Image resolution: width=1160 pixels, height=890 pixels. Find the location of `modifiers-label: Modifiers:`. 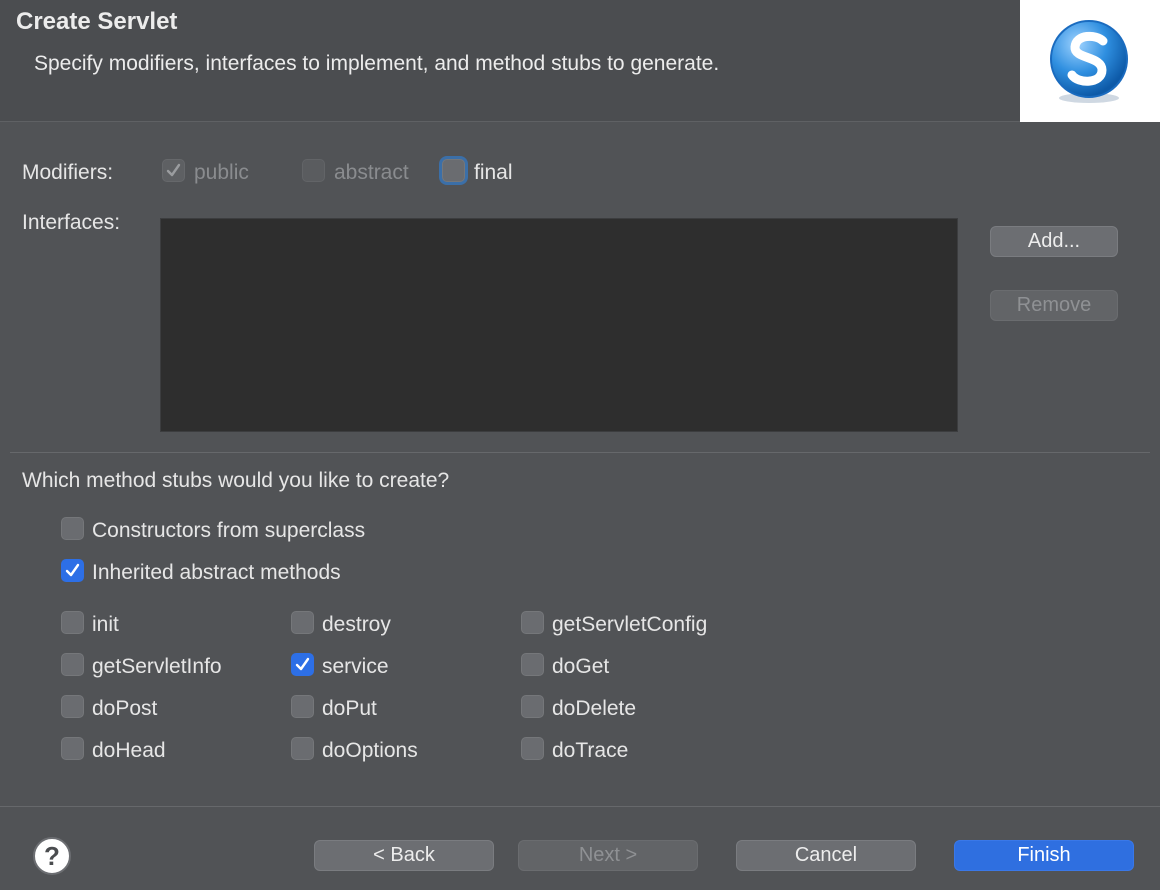

modifiers-label: Modifiers: is located at coordinates (68, 172).